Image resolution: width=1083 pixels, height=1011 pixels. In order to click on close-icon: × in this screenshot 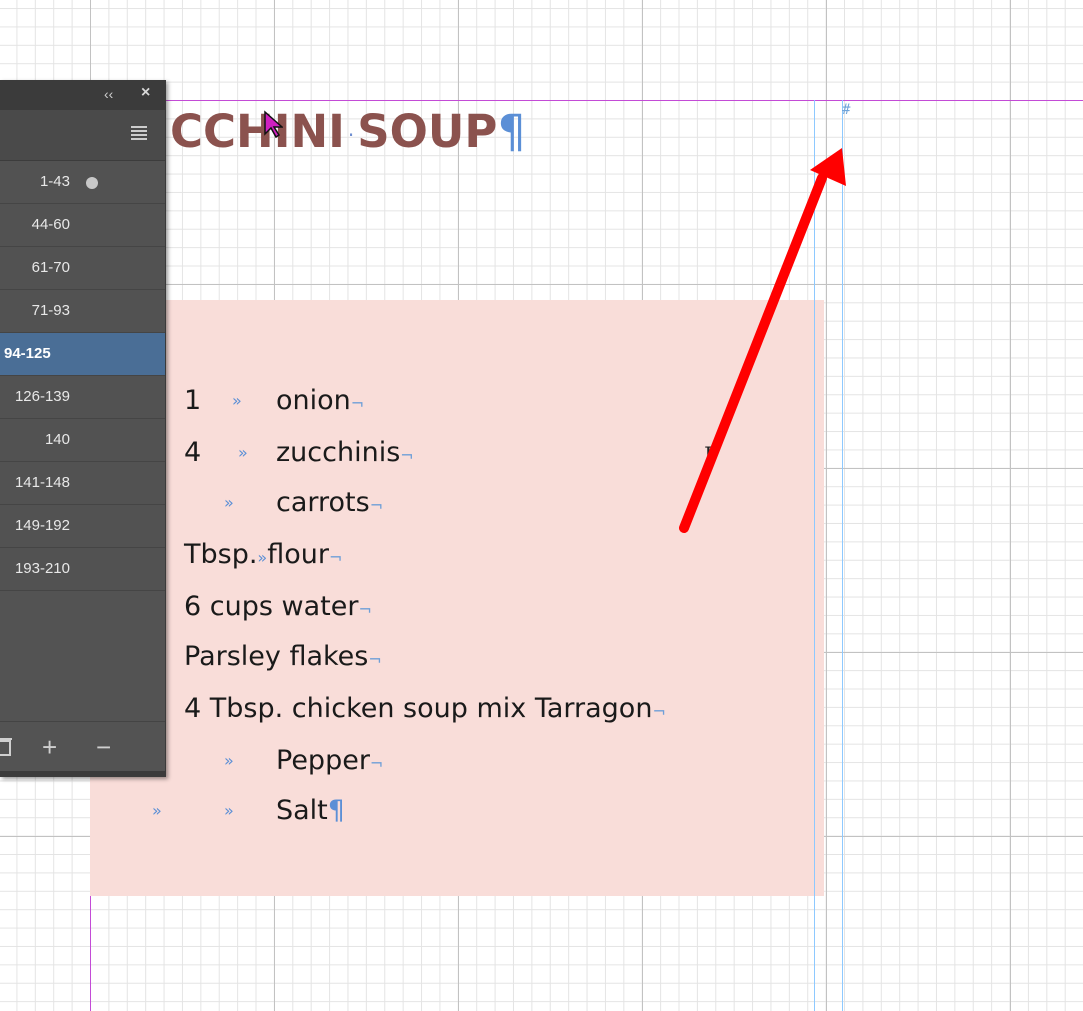, I will do `click(145, 93)`.